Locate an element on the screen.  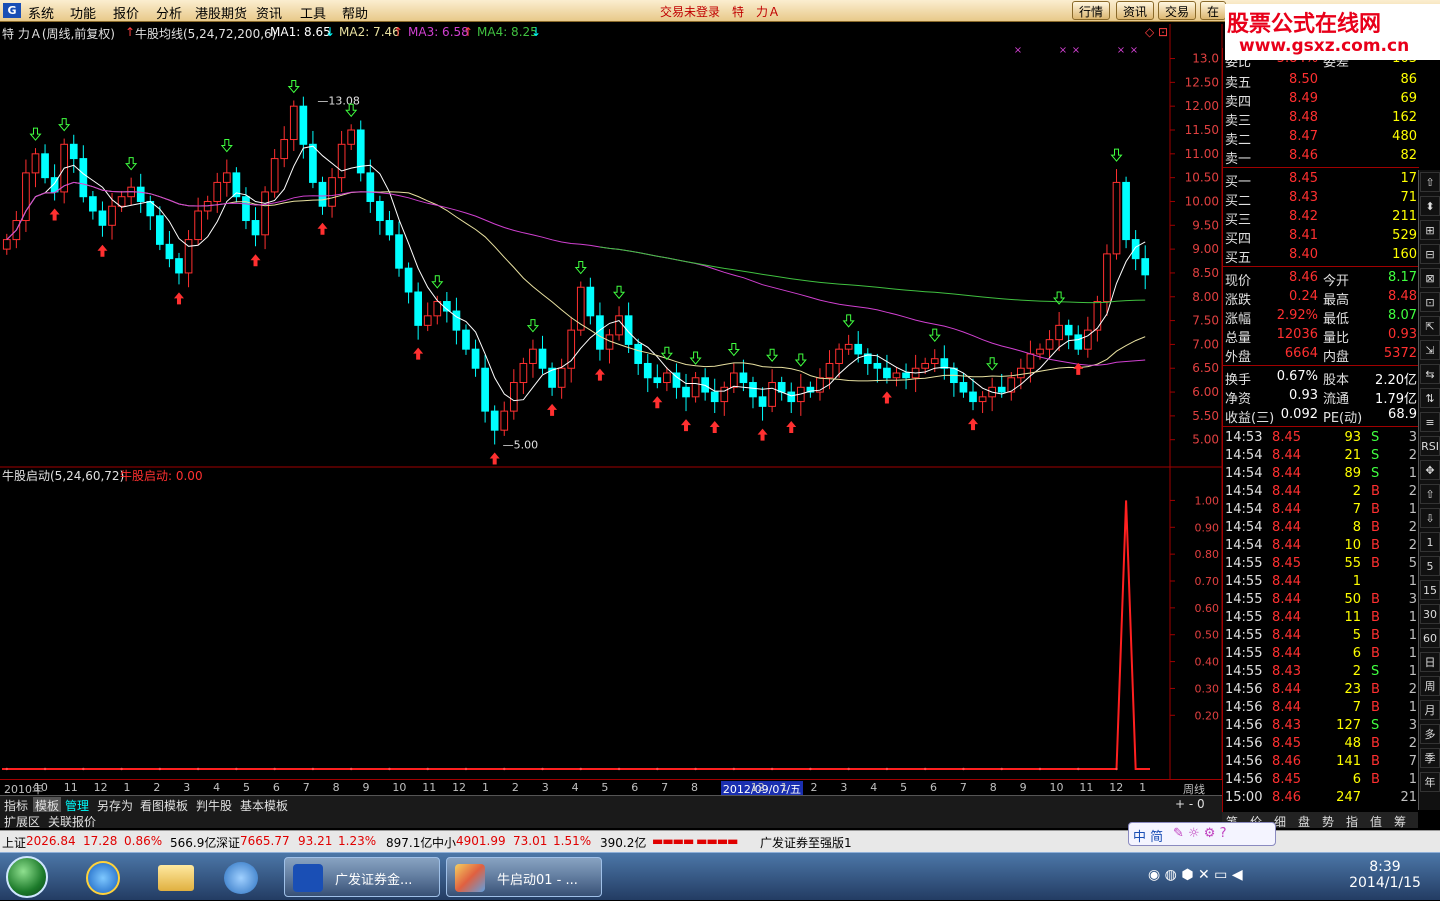
chart-corner-icons: ◇ ⊡ is located at coordinates (1156, 32).